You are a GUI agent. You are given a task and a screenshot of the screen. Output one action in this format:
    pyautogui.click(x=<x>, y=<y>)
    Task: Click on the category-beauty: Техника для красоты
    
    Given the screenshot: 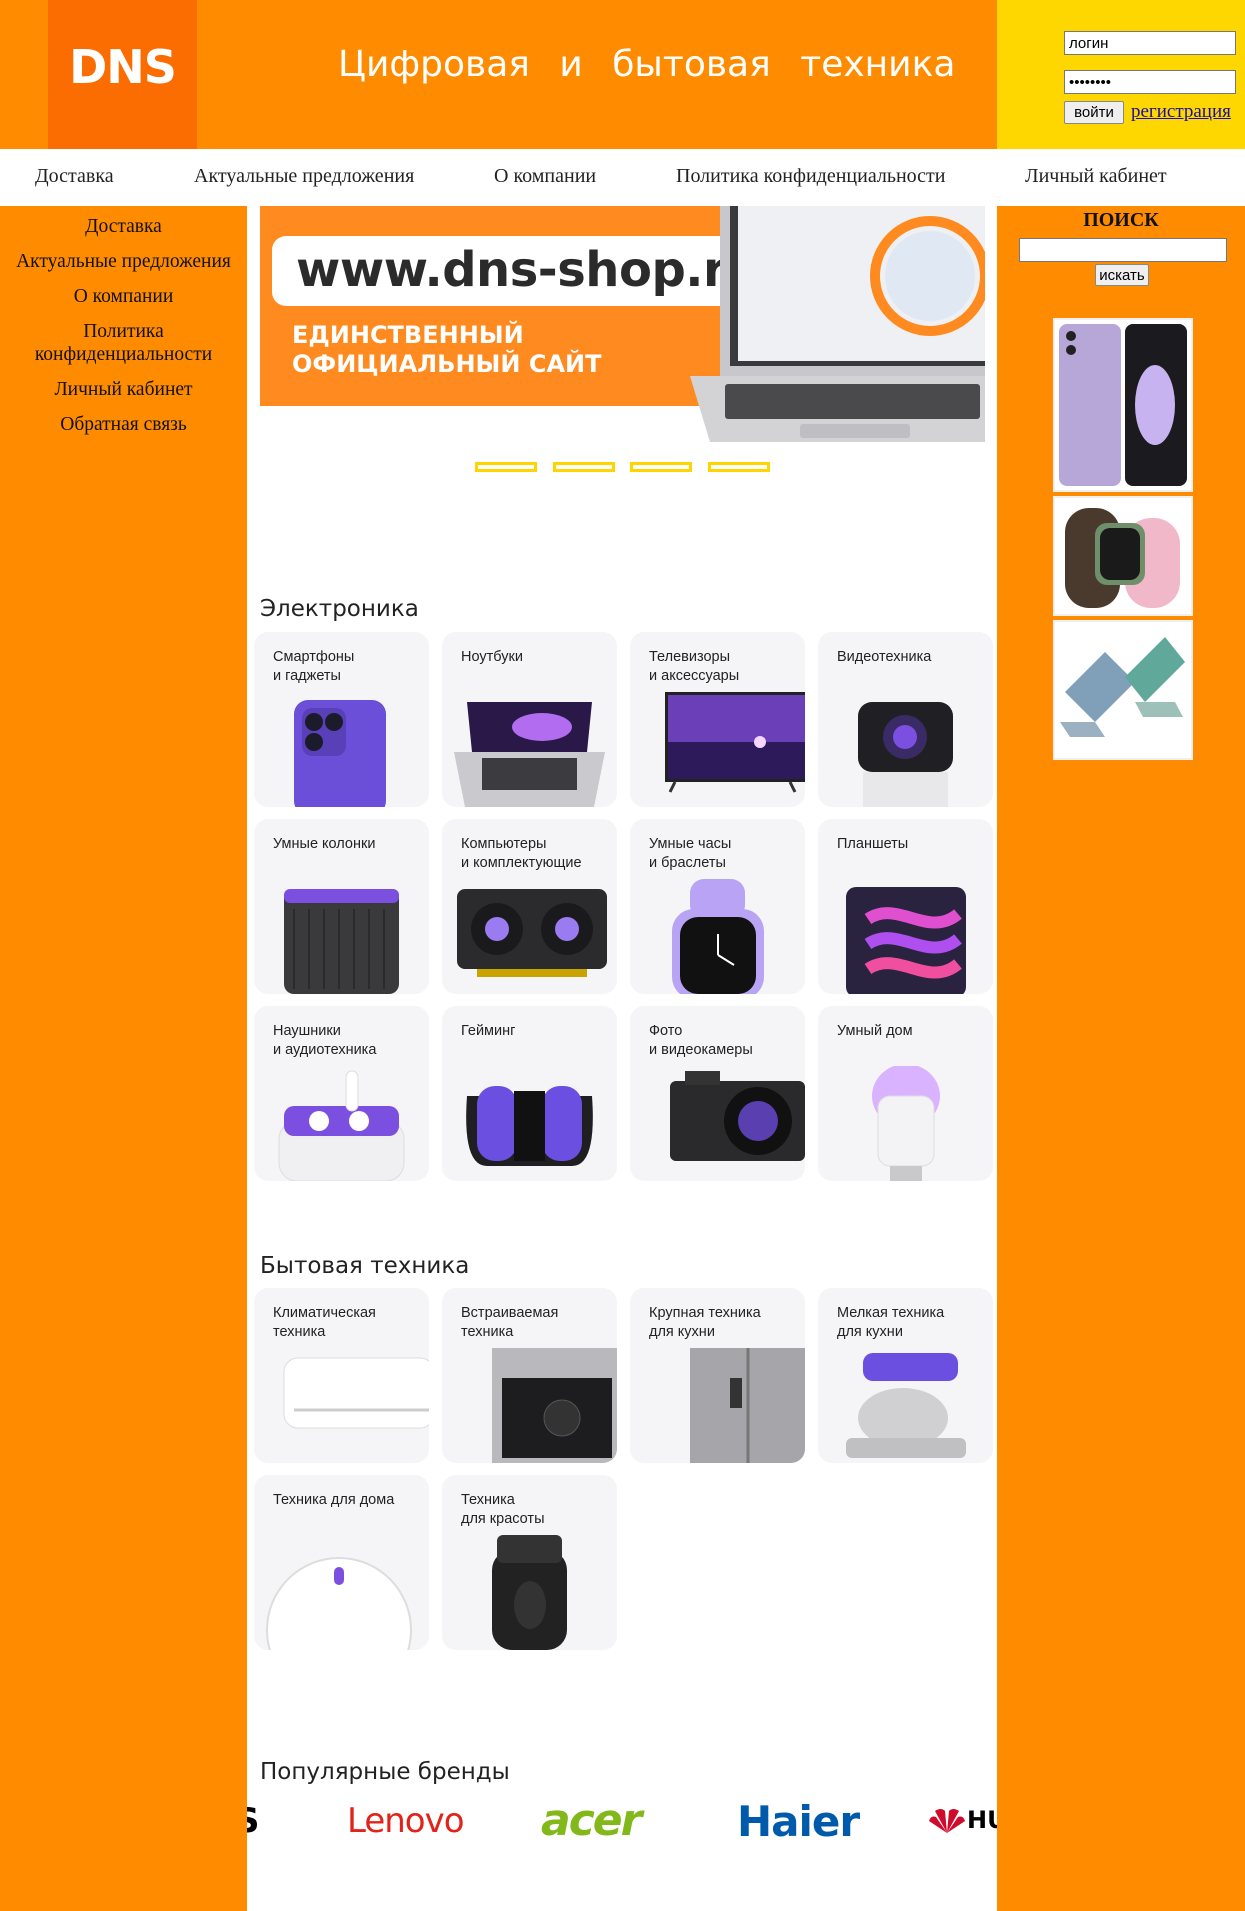 What is the action you would take?
    pyautogui.click(x=529, y=1562)
    